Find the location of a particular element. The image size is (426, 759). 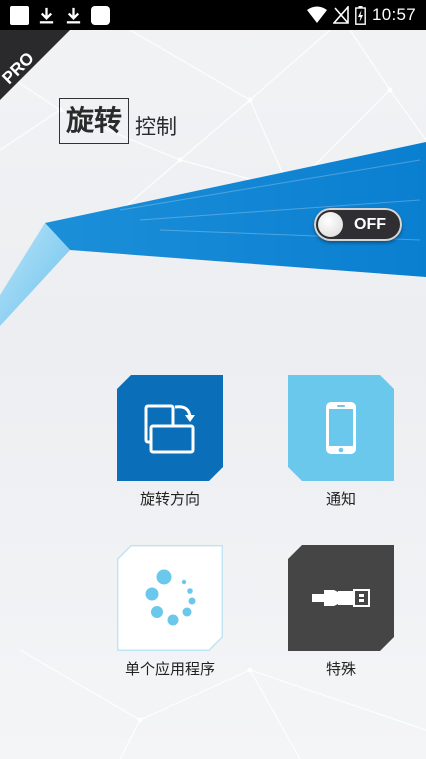

loading-dots-icon is located at coordinates (170, 597).